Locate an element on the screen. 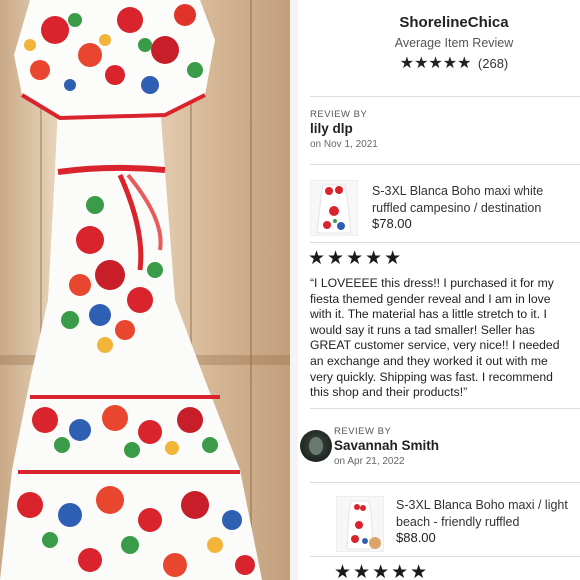  reviewer-name: Savannah Smith is located at coordinates (386, 445).